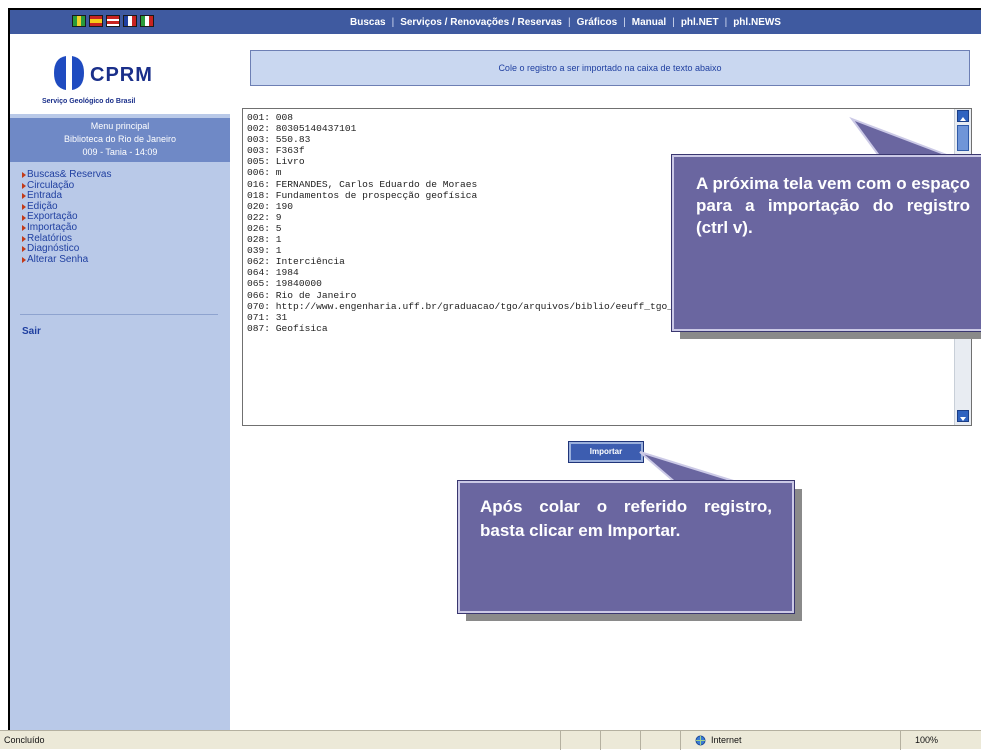  I want to click on logo-wordmark: CPRM, so click(121, 75).